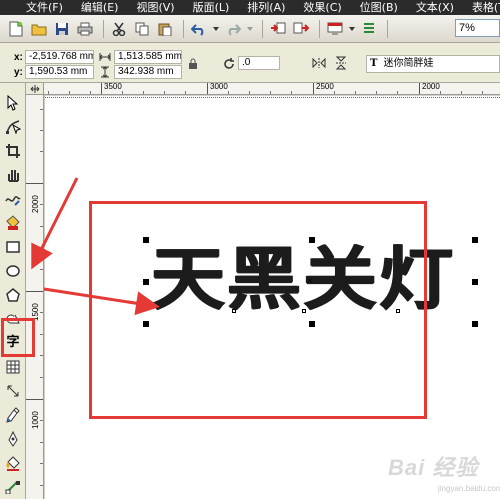 This screenshot has height=499, width=500. I want to click on menu-bitmaps: 位图(B), so click(379, 7).